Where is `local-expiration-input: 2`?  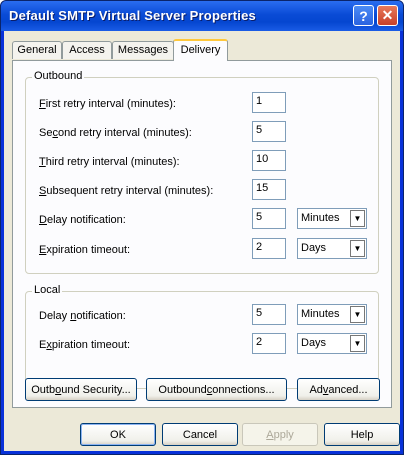 local-expiration-input: 2 is located at coordinates (269, 343).